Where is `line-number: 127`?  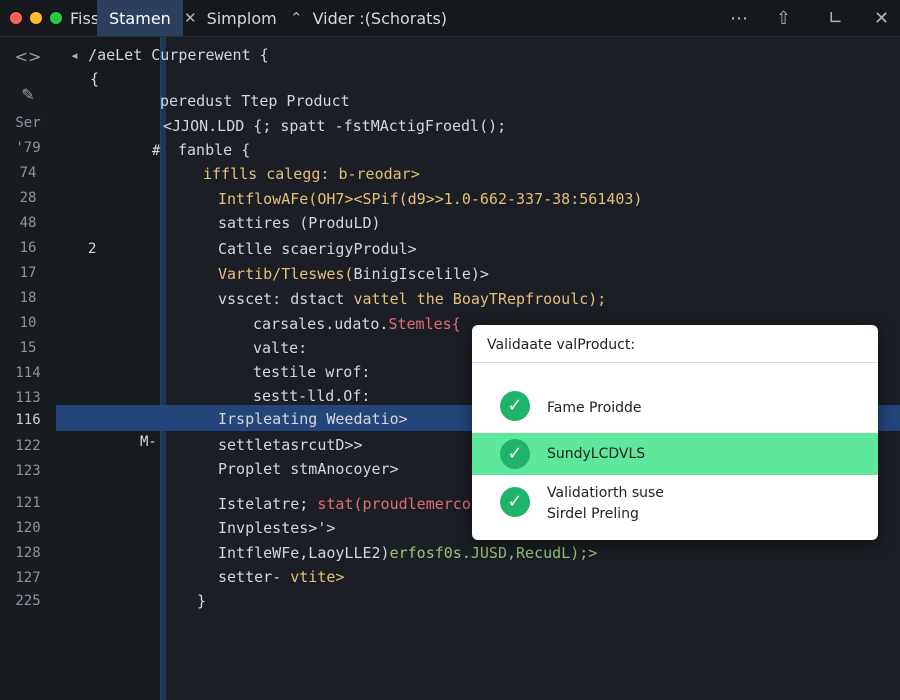 line-number: 127 is located at coordinates (28, 578).